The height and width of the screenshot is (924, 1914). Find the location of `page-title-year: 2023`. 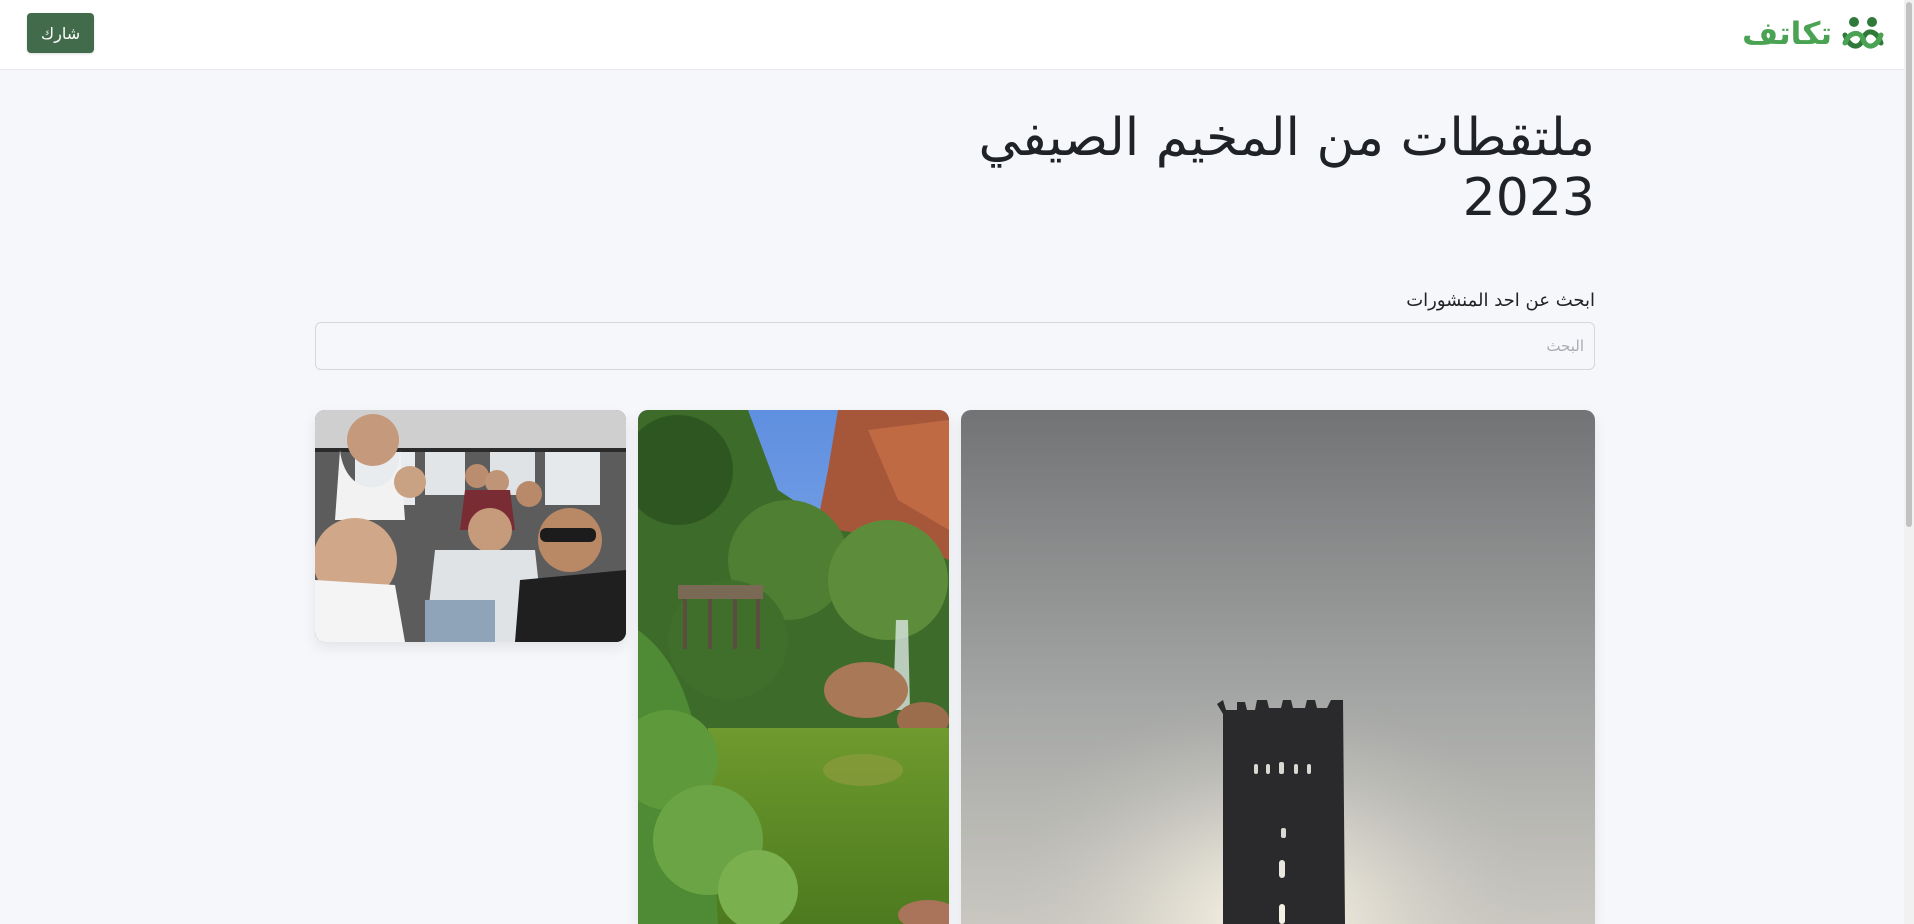

page-title-year: 2023 is located at coordinates (1528, 198).